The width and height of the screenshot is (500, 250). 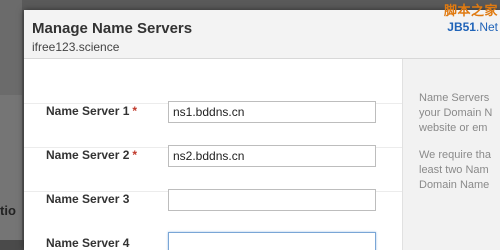 I want to click on help-text-line-2: your Domain N, so click(x=456, y=113).